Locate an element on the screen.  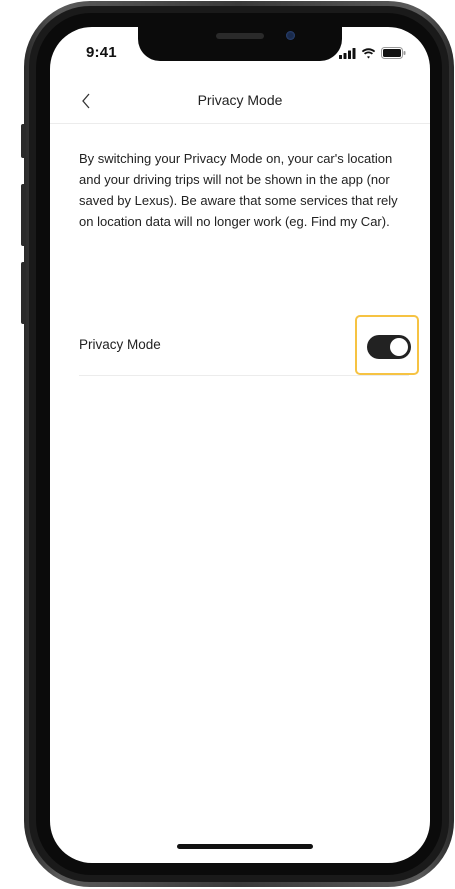
status-icons is located at coordinates (372, 53).